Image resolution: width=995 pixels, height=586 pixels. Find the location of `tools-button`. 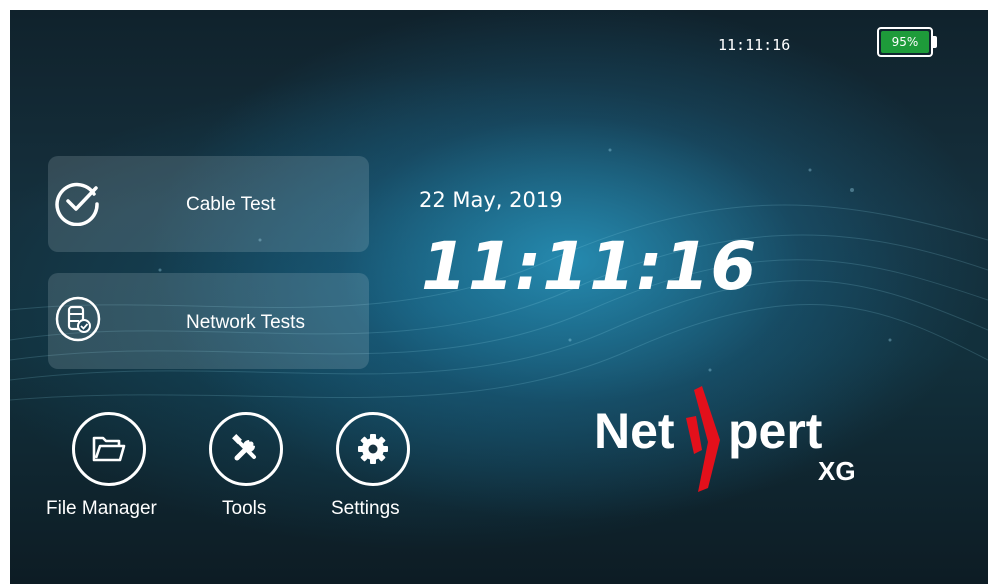

tools-button is located at coordinates (246, 449).